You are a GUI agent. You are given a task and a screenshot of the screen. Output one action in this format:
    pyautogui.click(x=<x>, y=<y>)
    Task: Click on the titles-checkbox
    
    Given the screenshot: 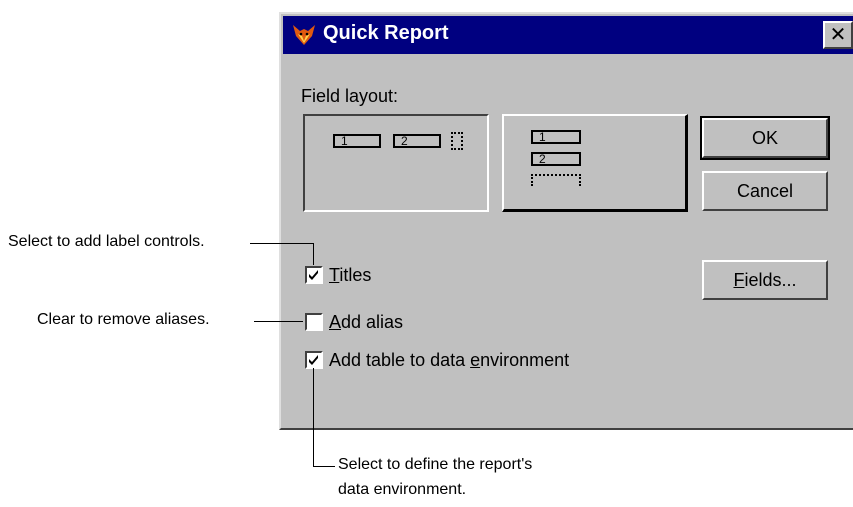 What is the action you would take?
    pyautogui.click(x=314, y=275)
    